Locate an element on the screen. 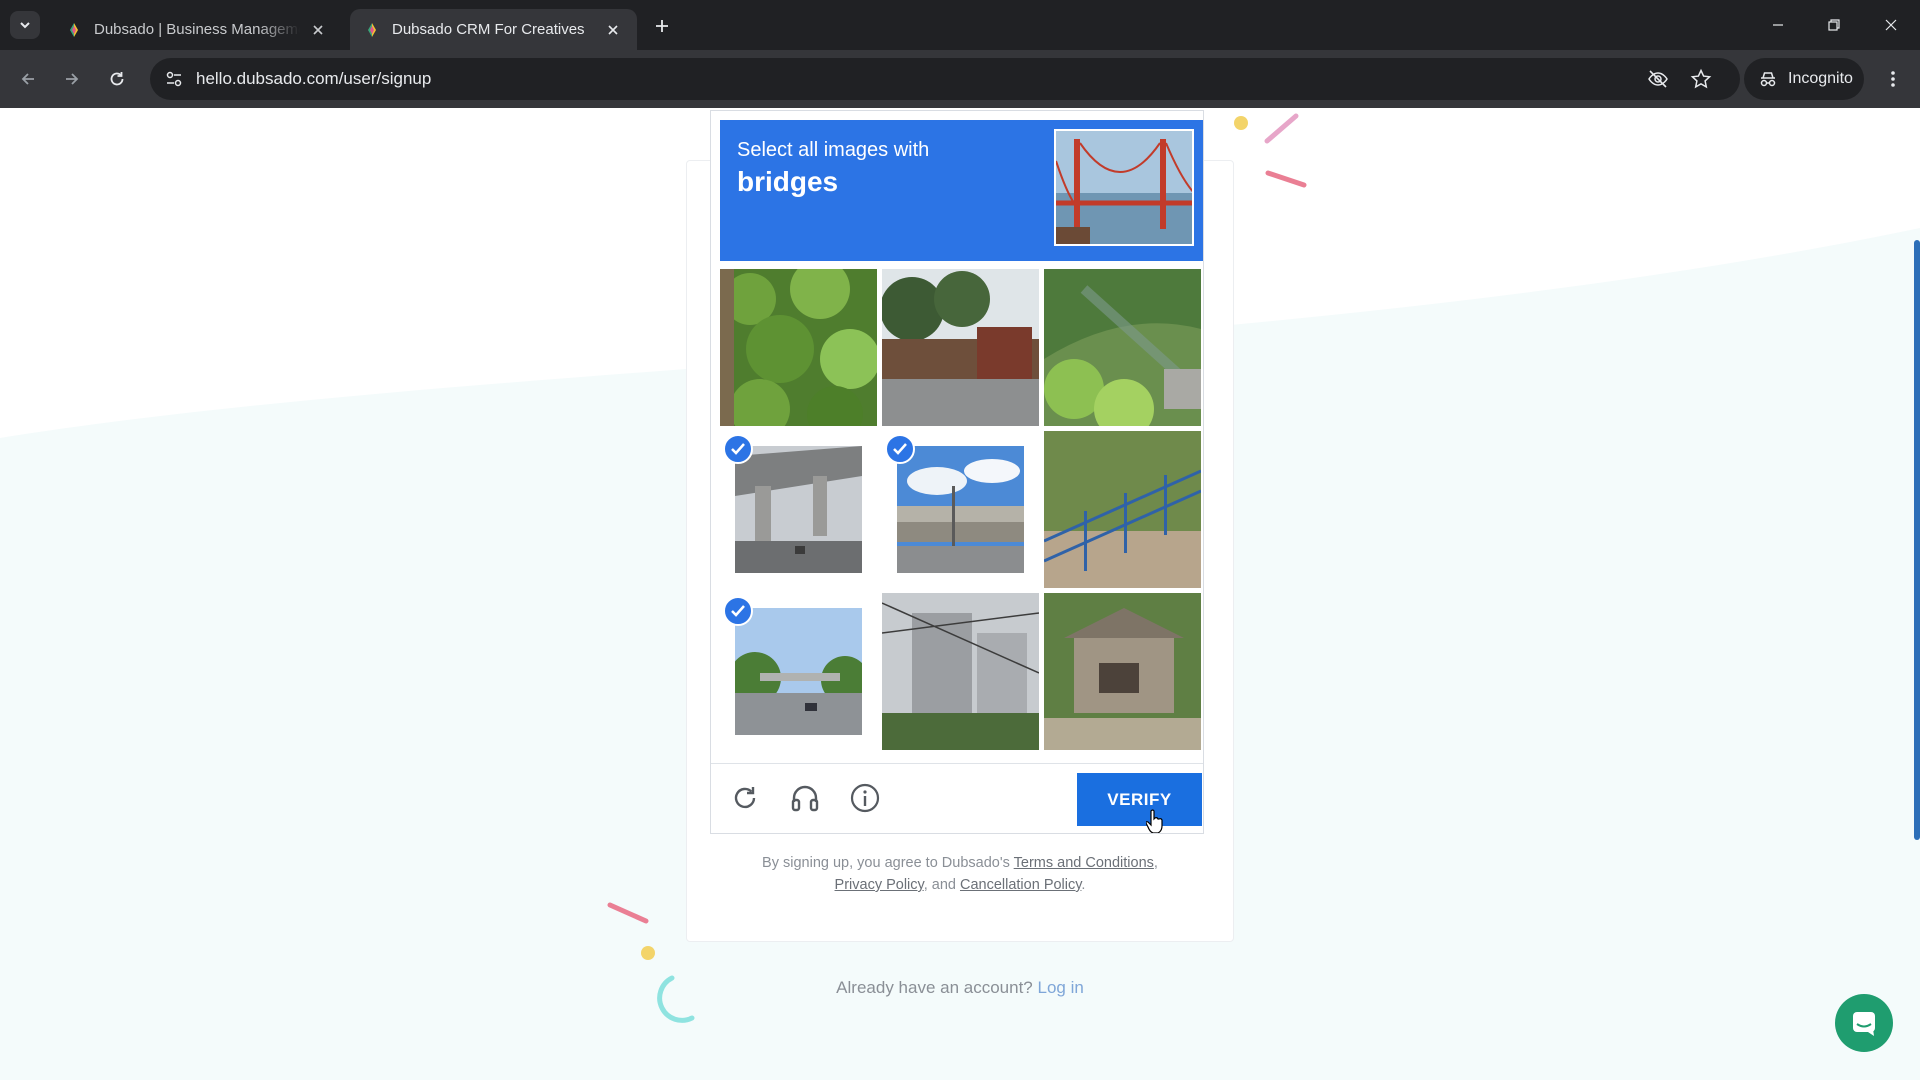 The image size is (1920, 1080). hand-pointer-cursor-icon is located at coordinates (1154, 821).